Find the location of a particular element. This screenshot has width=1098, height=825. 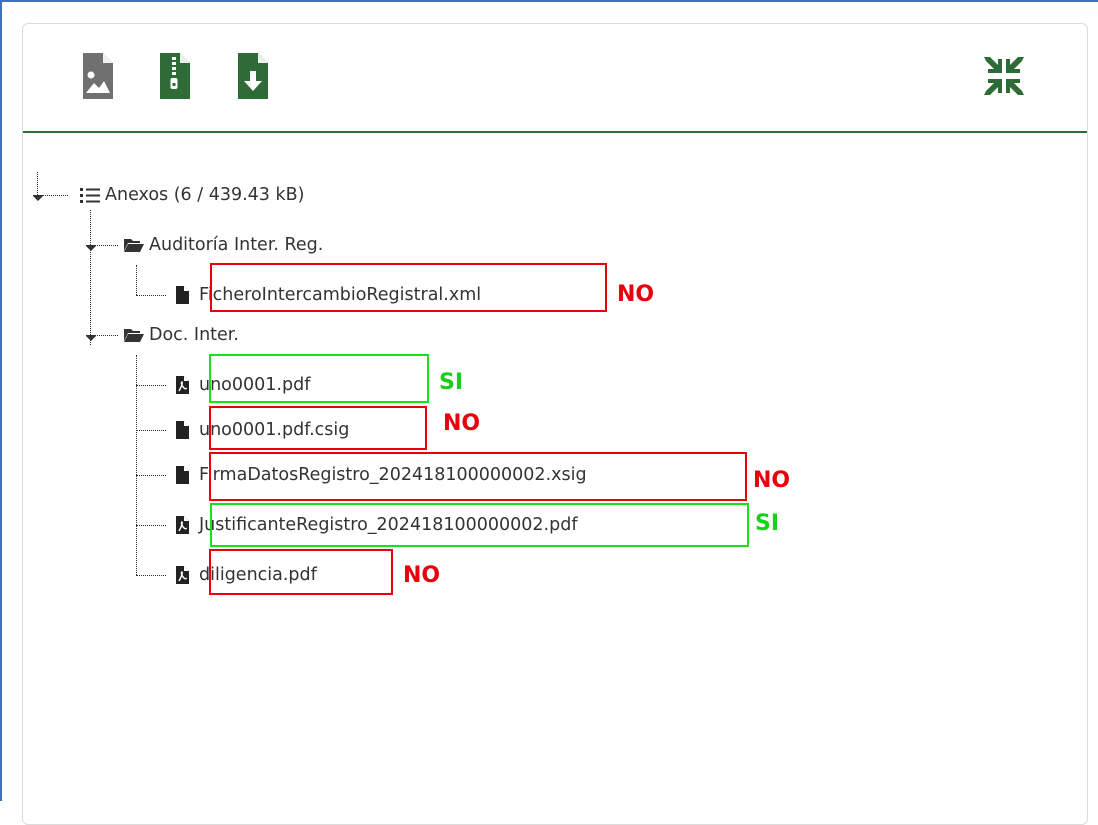

list-icon is located at coordinates (90, 195).